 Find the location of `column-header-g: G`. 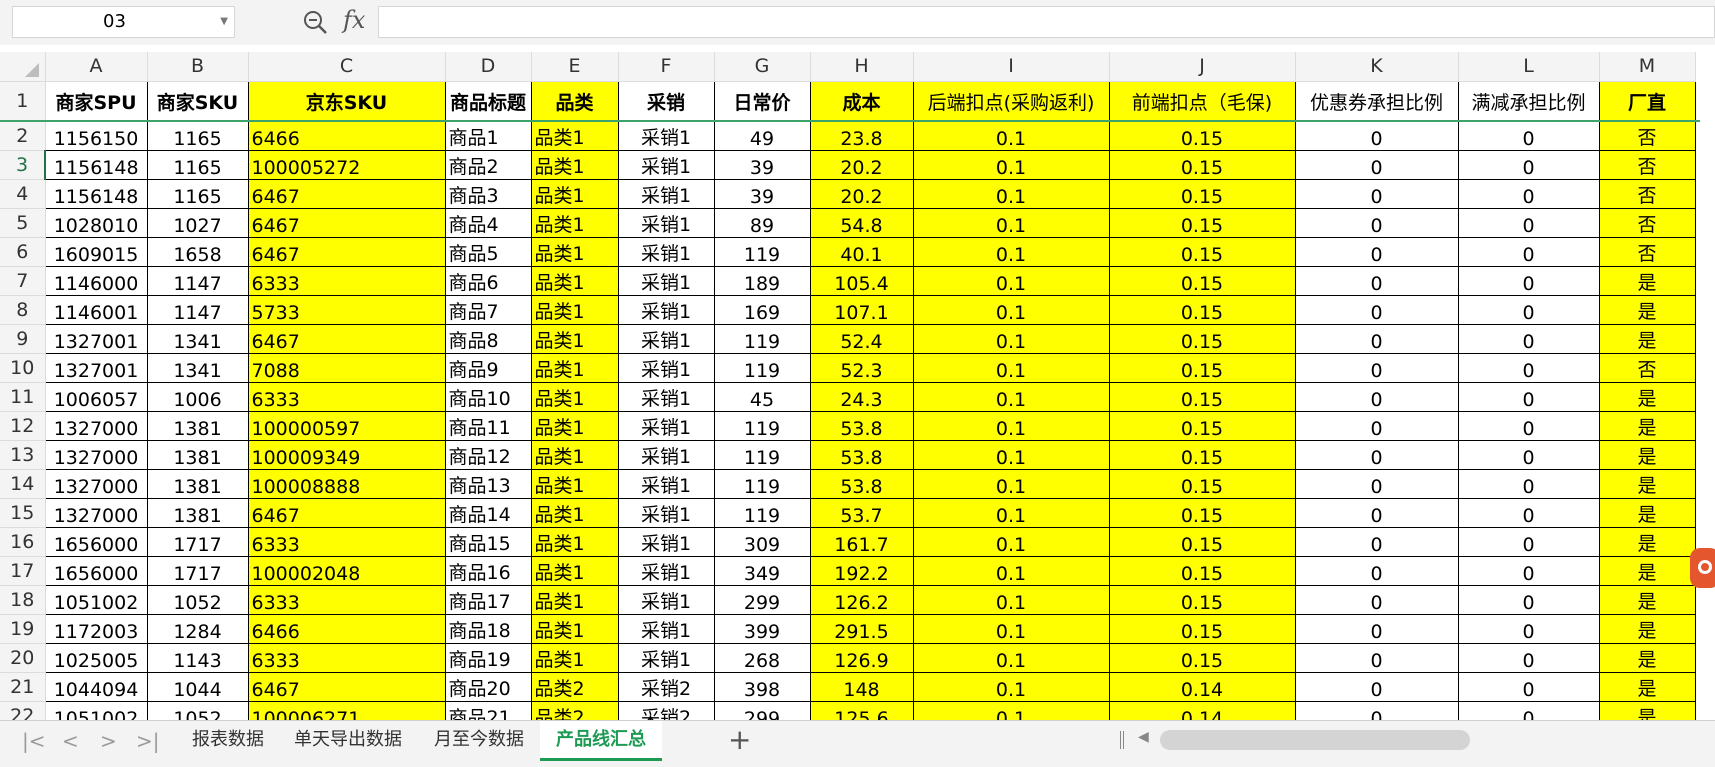

column-header-g: G is located at coordinates (762, 67).